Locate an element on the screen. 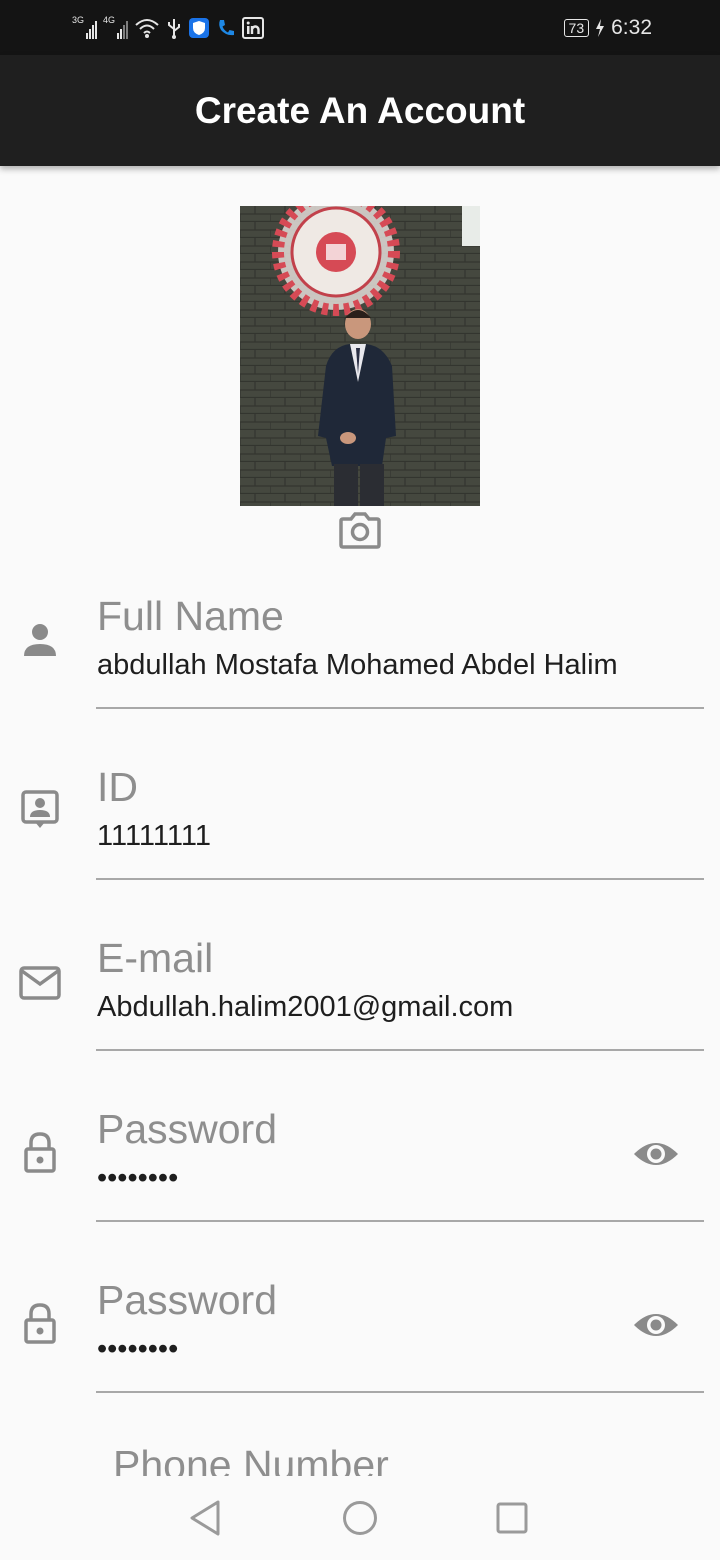  app-bar: Create An Account is located at coordinates (360, 110).